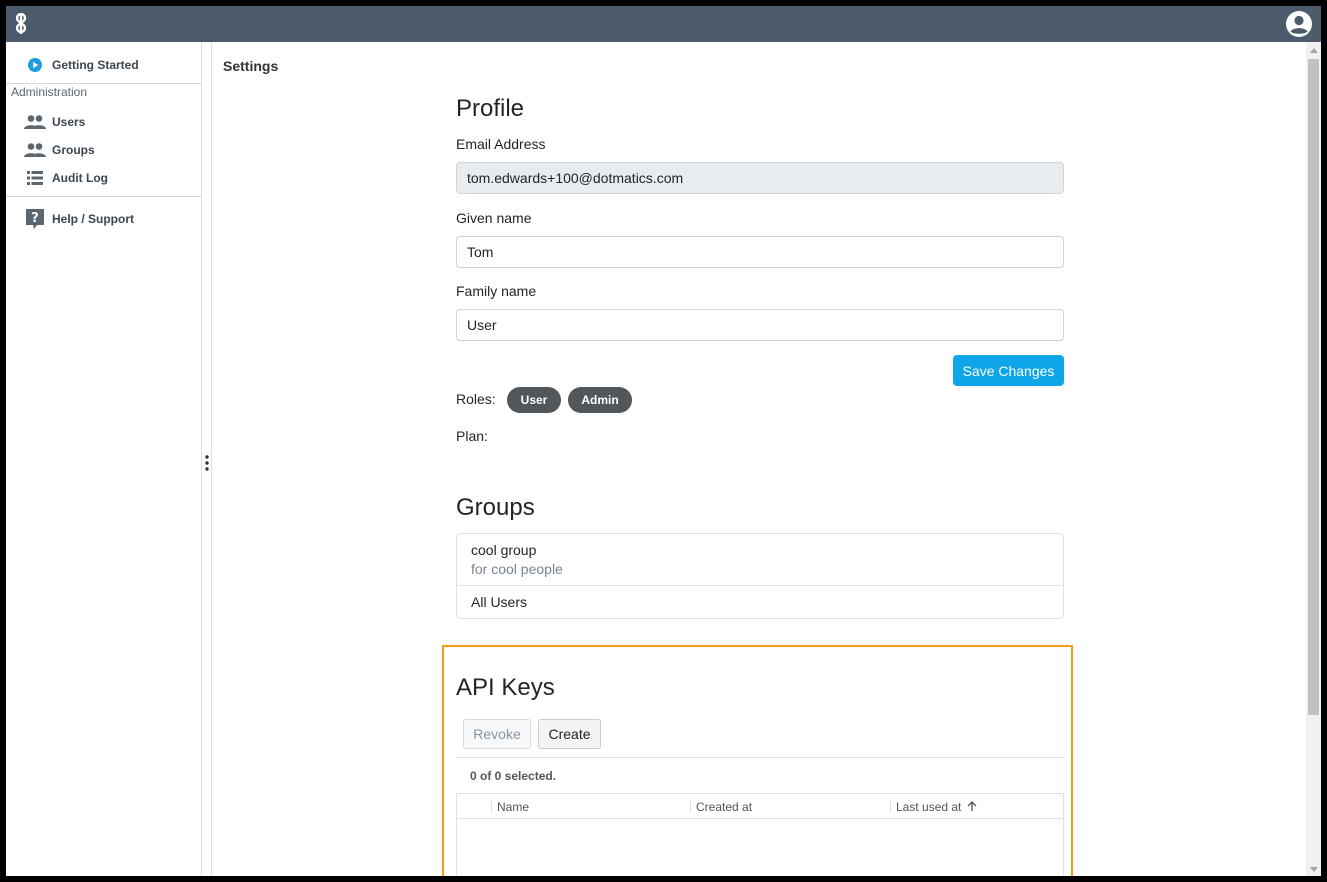  I want to click on group-list: cool group for cool people All Users, so click(760, 576).